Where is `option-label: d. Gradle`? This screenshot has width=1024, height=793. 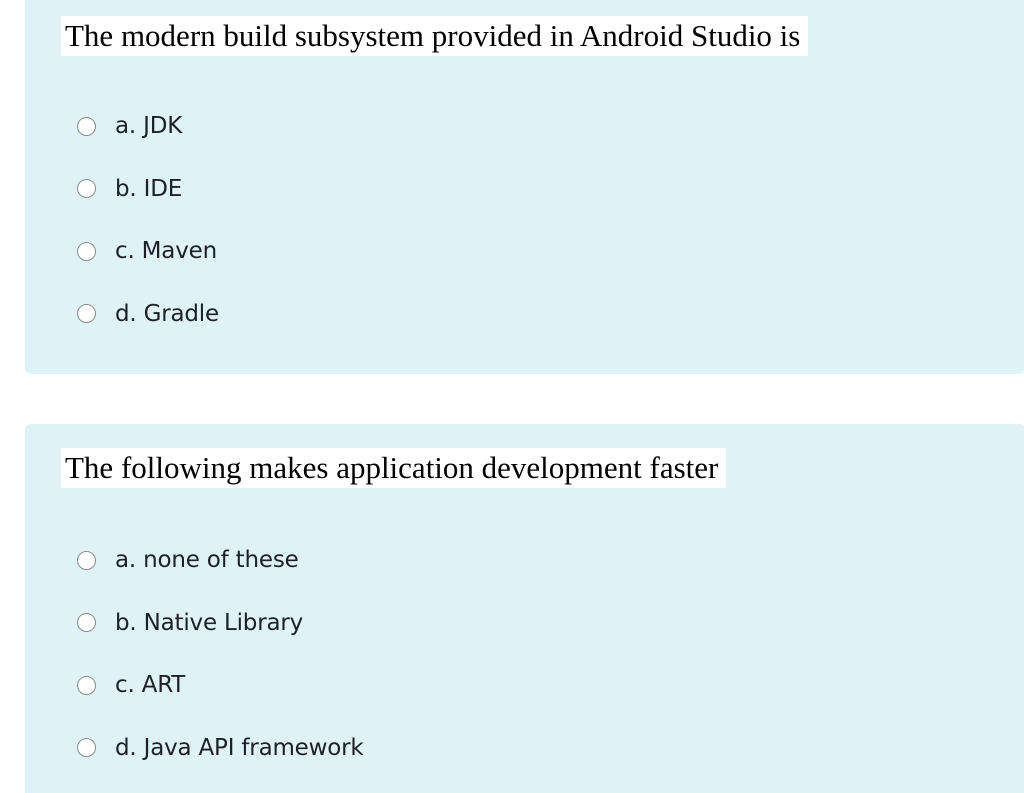
option-label: d. Gradle is located at coordinates (167, 314).